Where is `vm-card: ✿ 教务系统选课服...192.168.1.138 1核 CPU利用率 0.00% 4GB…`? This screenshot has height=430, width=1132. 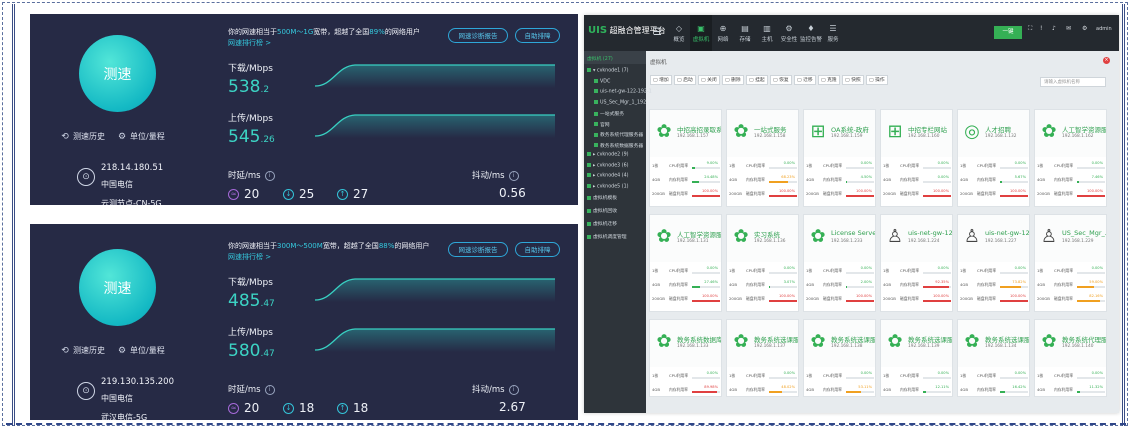 vm-card: ✿ 教务系统选课服...192.168.1.138 1核 CPU利用率 0.00% 4GB… is located at coordinates (839, 358).